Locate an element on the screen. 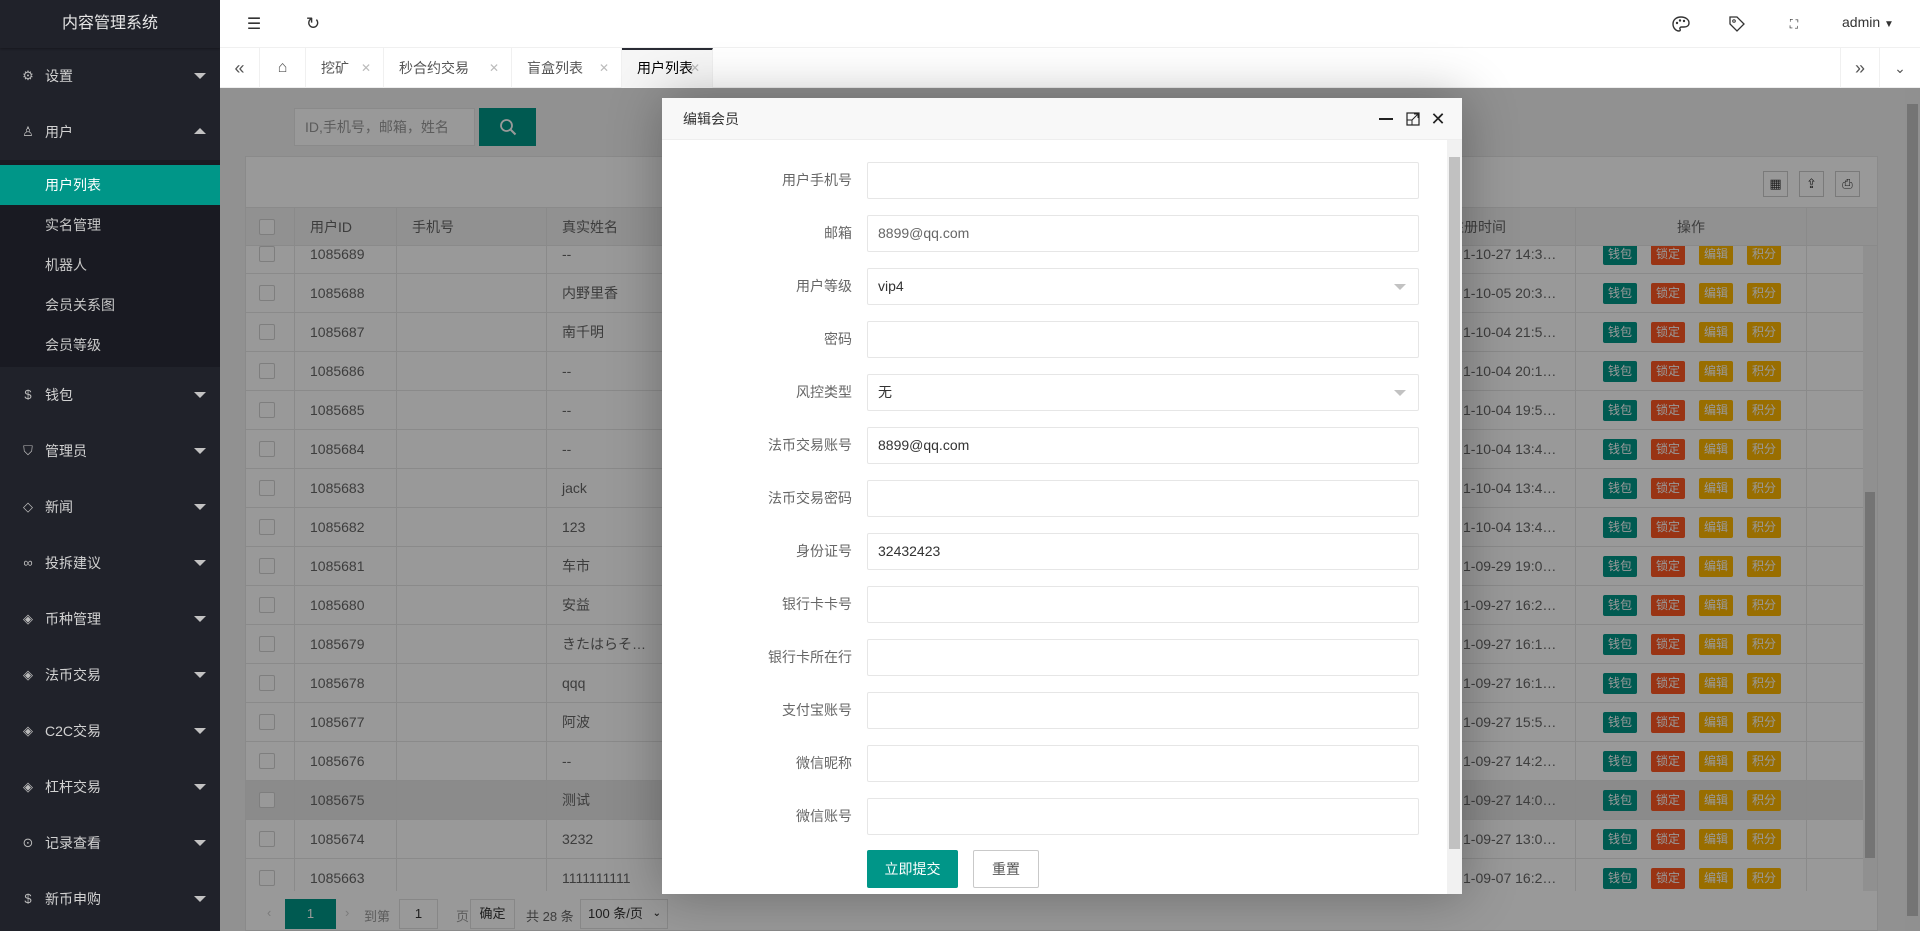  sidebar-item-label: 钱包 is located at coordinates (59, 395).